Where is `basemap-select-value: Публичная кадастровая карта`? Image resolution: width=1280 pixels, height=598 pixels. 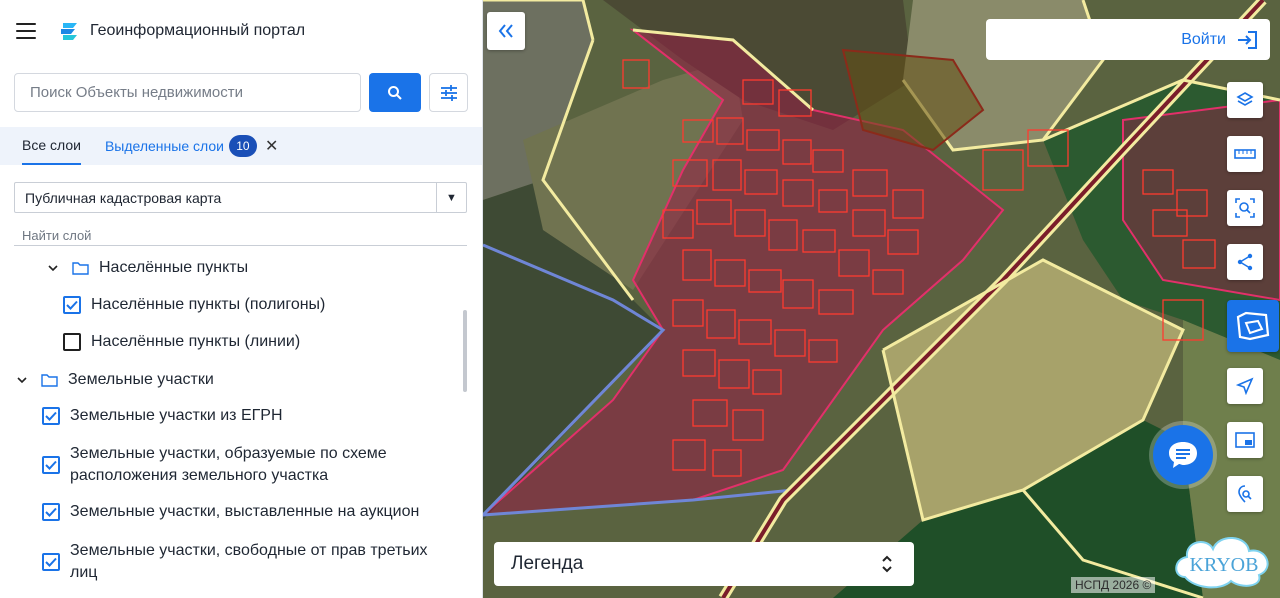
basemap-select-value: Публичная кадастровая карта is located at coordinates (123, 197).